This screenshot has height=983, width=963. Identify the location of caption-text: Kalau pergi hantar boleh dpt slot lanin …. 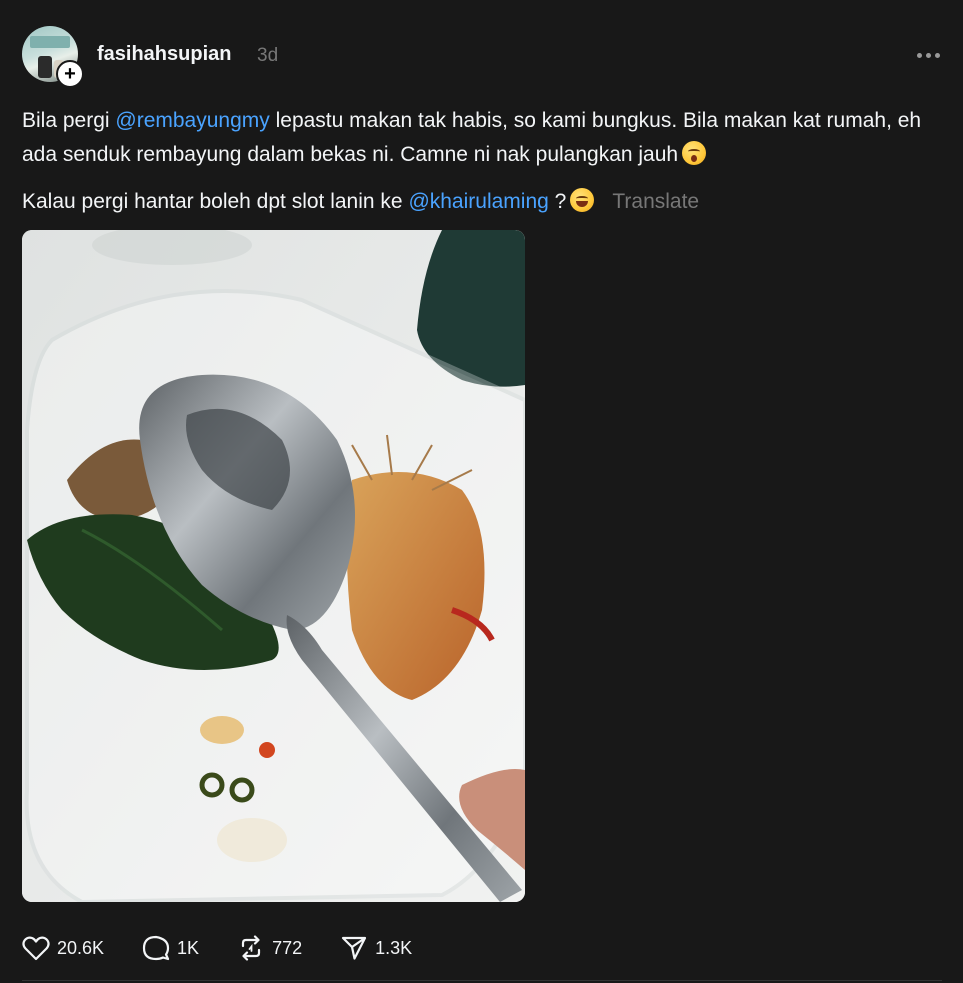
(215, 201).